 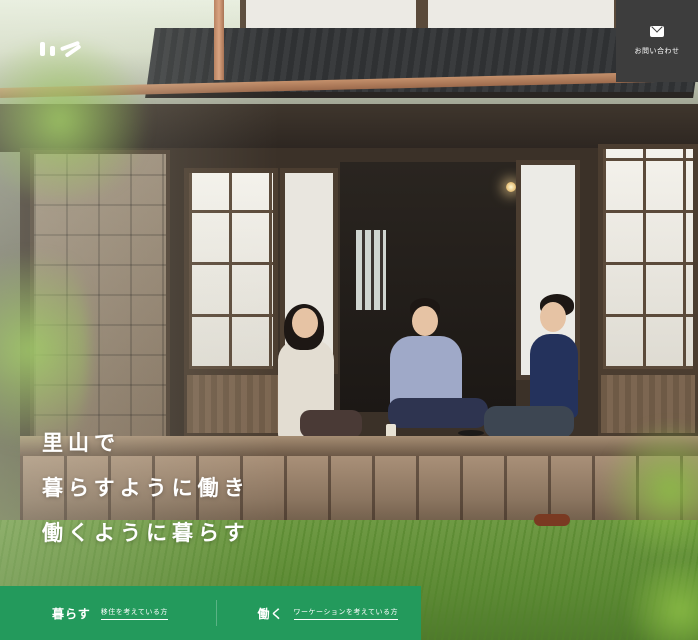 I want to click on nav-item-living: 暮らす 移住を考えている方, so click(x=108, y=613).